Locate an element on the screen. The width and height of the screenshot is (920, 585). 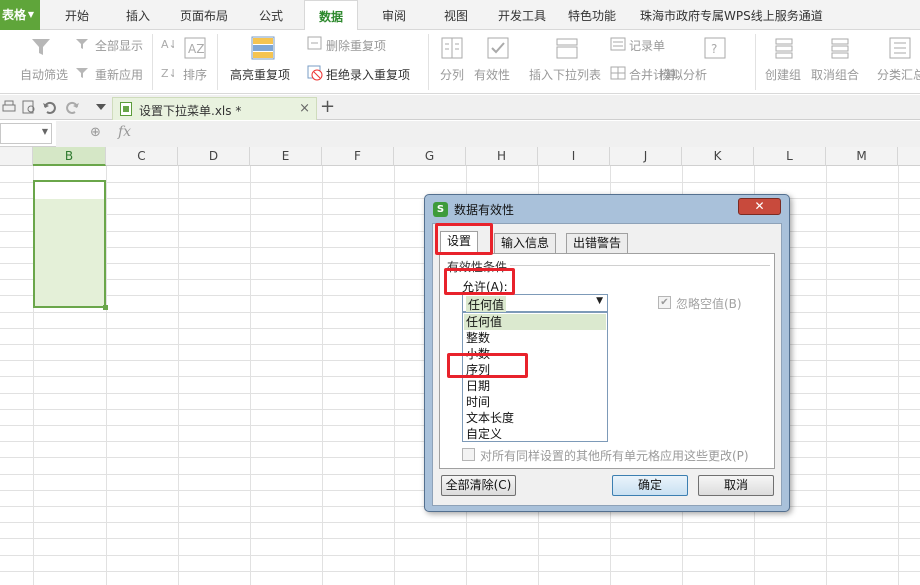
sort-button: 排序 is located at coordinates (195, 74).